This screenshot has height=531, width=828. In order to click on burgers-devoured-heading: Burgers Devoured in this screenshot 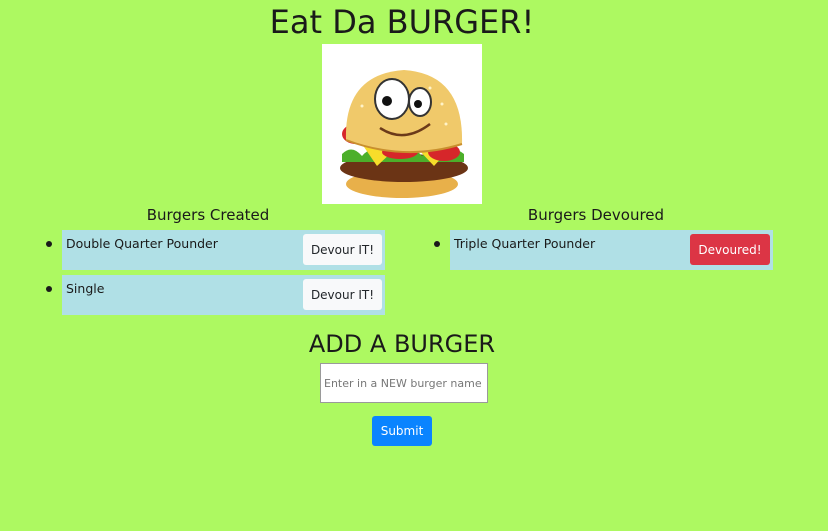, I will do `click(596, 215)`.